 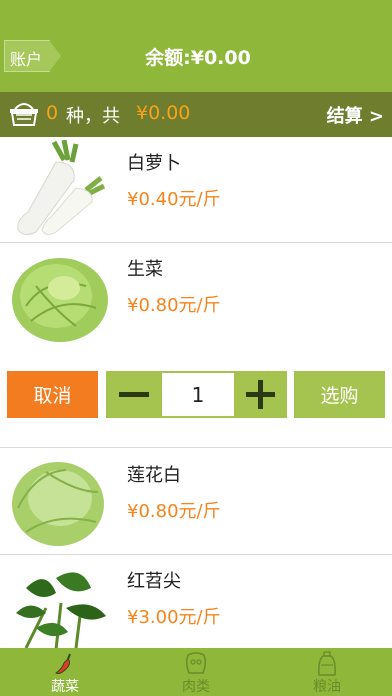 What do you see at coordinates (52, 394) in the screenshot?
I see `cancel-button: 取消` at bounding box center [52, 394].